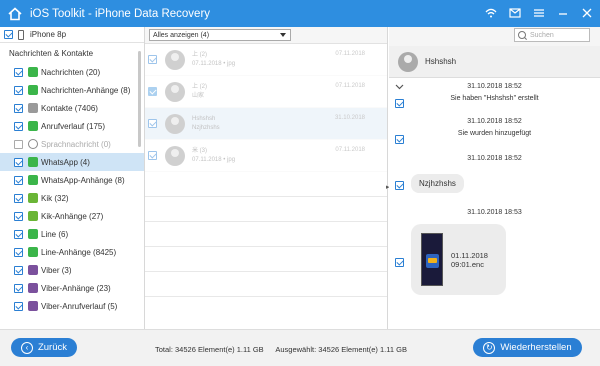  What do you see at coordinates (139, 99) in the screenshot?
I see `sidebar-scrollbar` at bounding box center [139, 99].